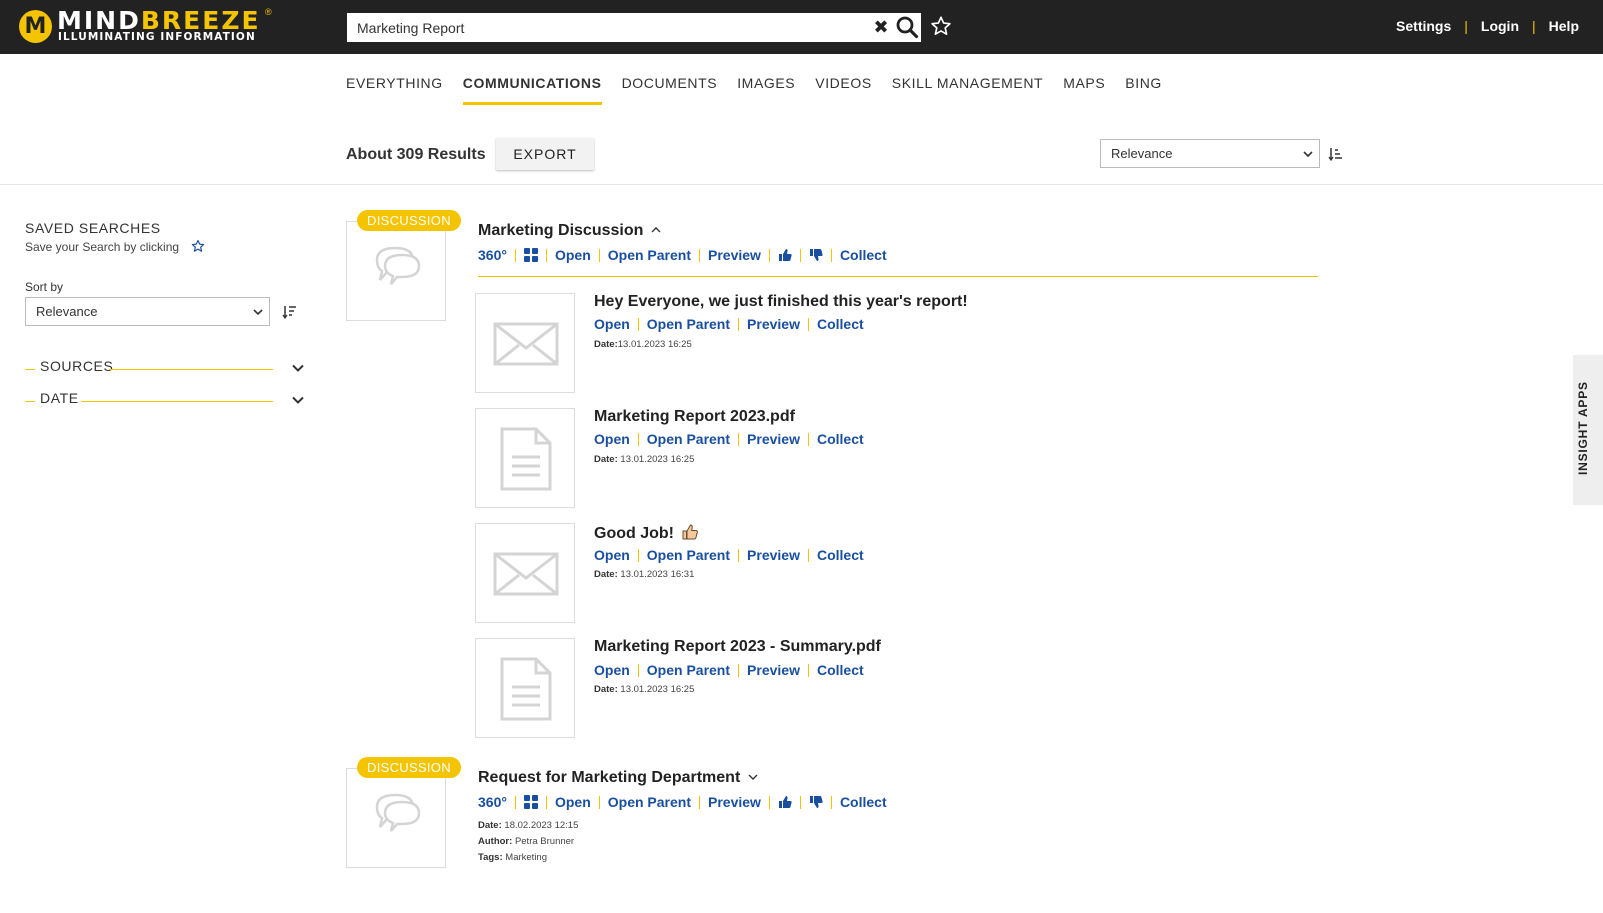  Describe the element at coordinates (165, 398) in the screenshot. I see `facet-date: DATE` at that location.